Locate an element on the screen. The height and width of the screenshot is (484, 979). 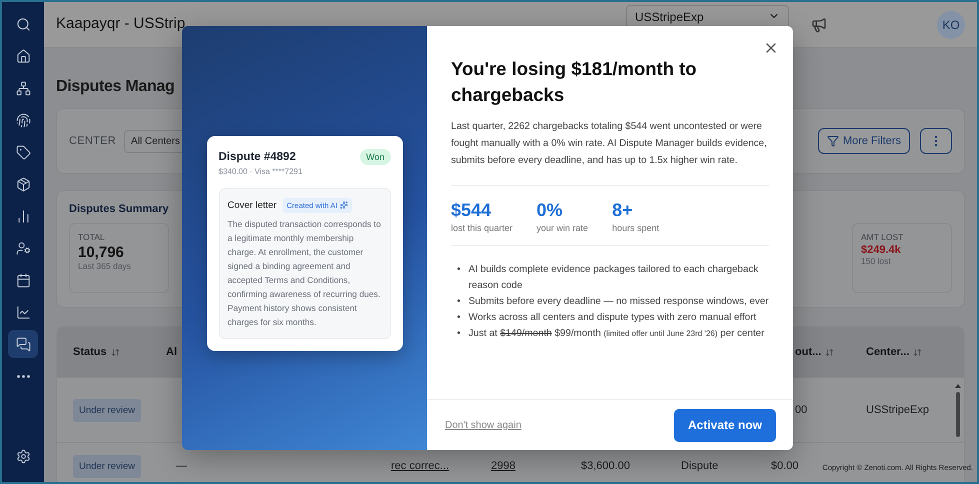
more-icon is located at coordinates (23, 376).